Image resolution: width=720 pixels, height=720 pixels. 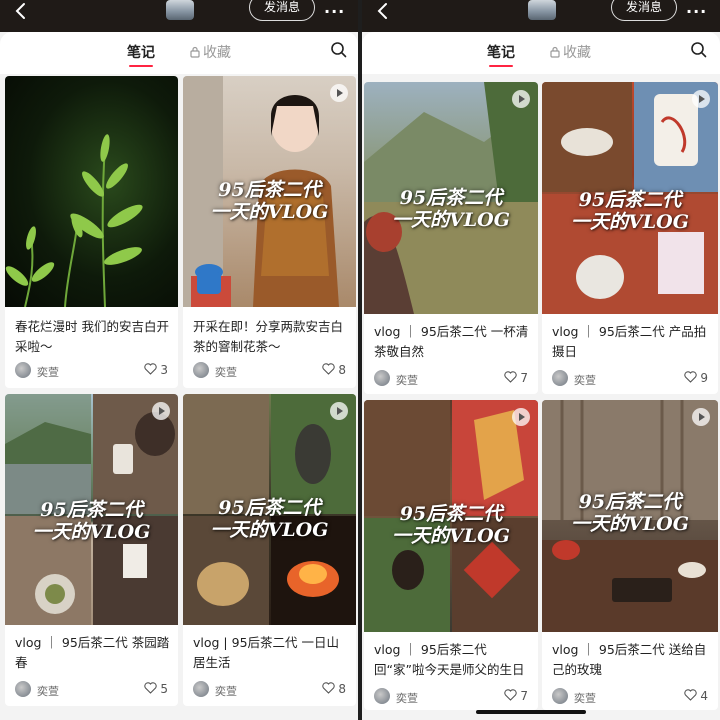 What do you see at coordinates (524, 696) in the screenshot?
I see `like-count: 7` at bounding box center [524, 696].